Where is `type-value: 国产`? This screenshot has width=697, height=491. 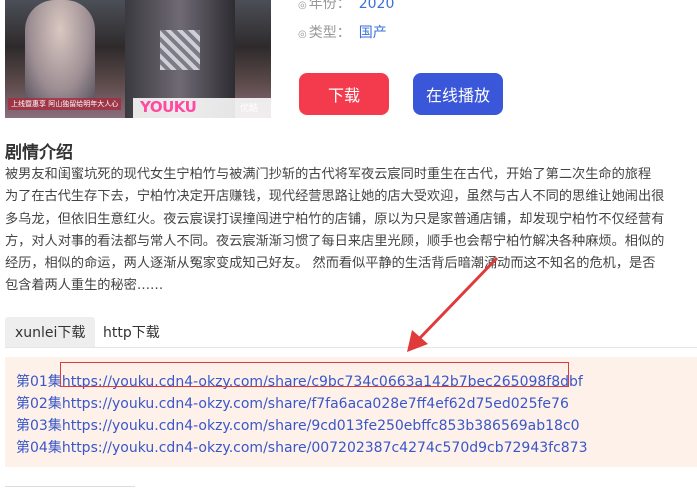 type-value: 国产 is located at coordinates (373, 33).